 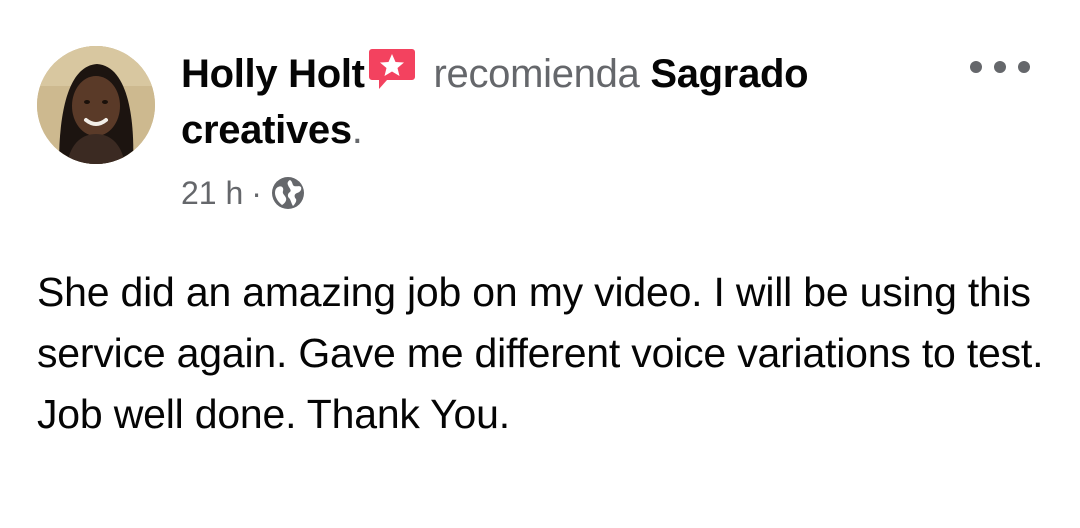 I want to click on author-avatar, so click(x=96, y=105).